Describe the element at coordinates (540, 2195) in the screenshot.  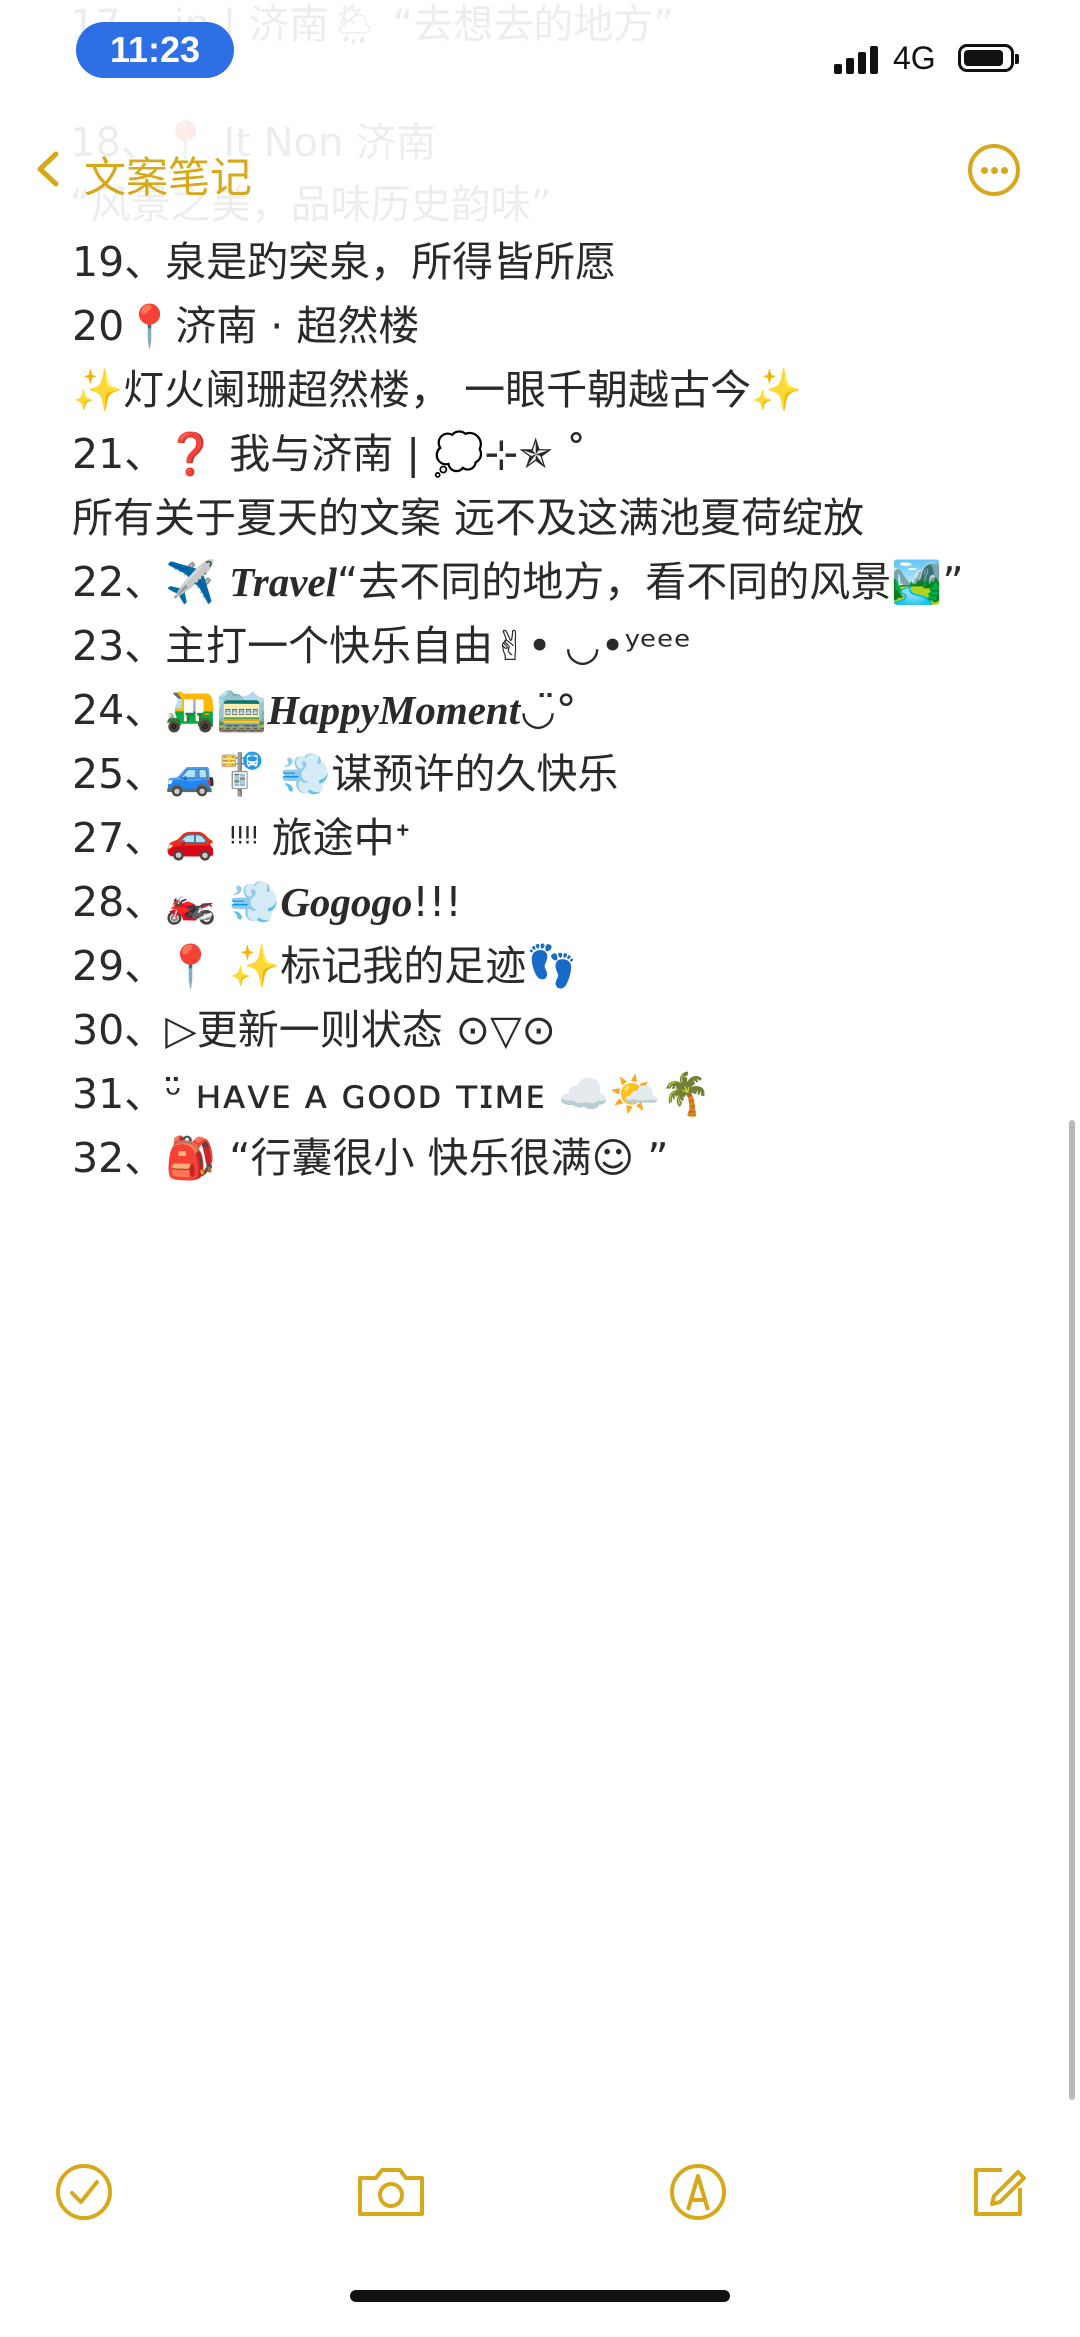
I see `bottom-toolbar` at that location.